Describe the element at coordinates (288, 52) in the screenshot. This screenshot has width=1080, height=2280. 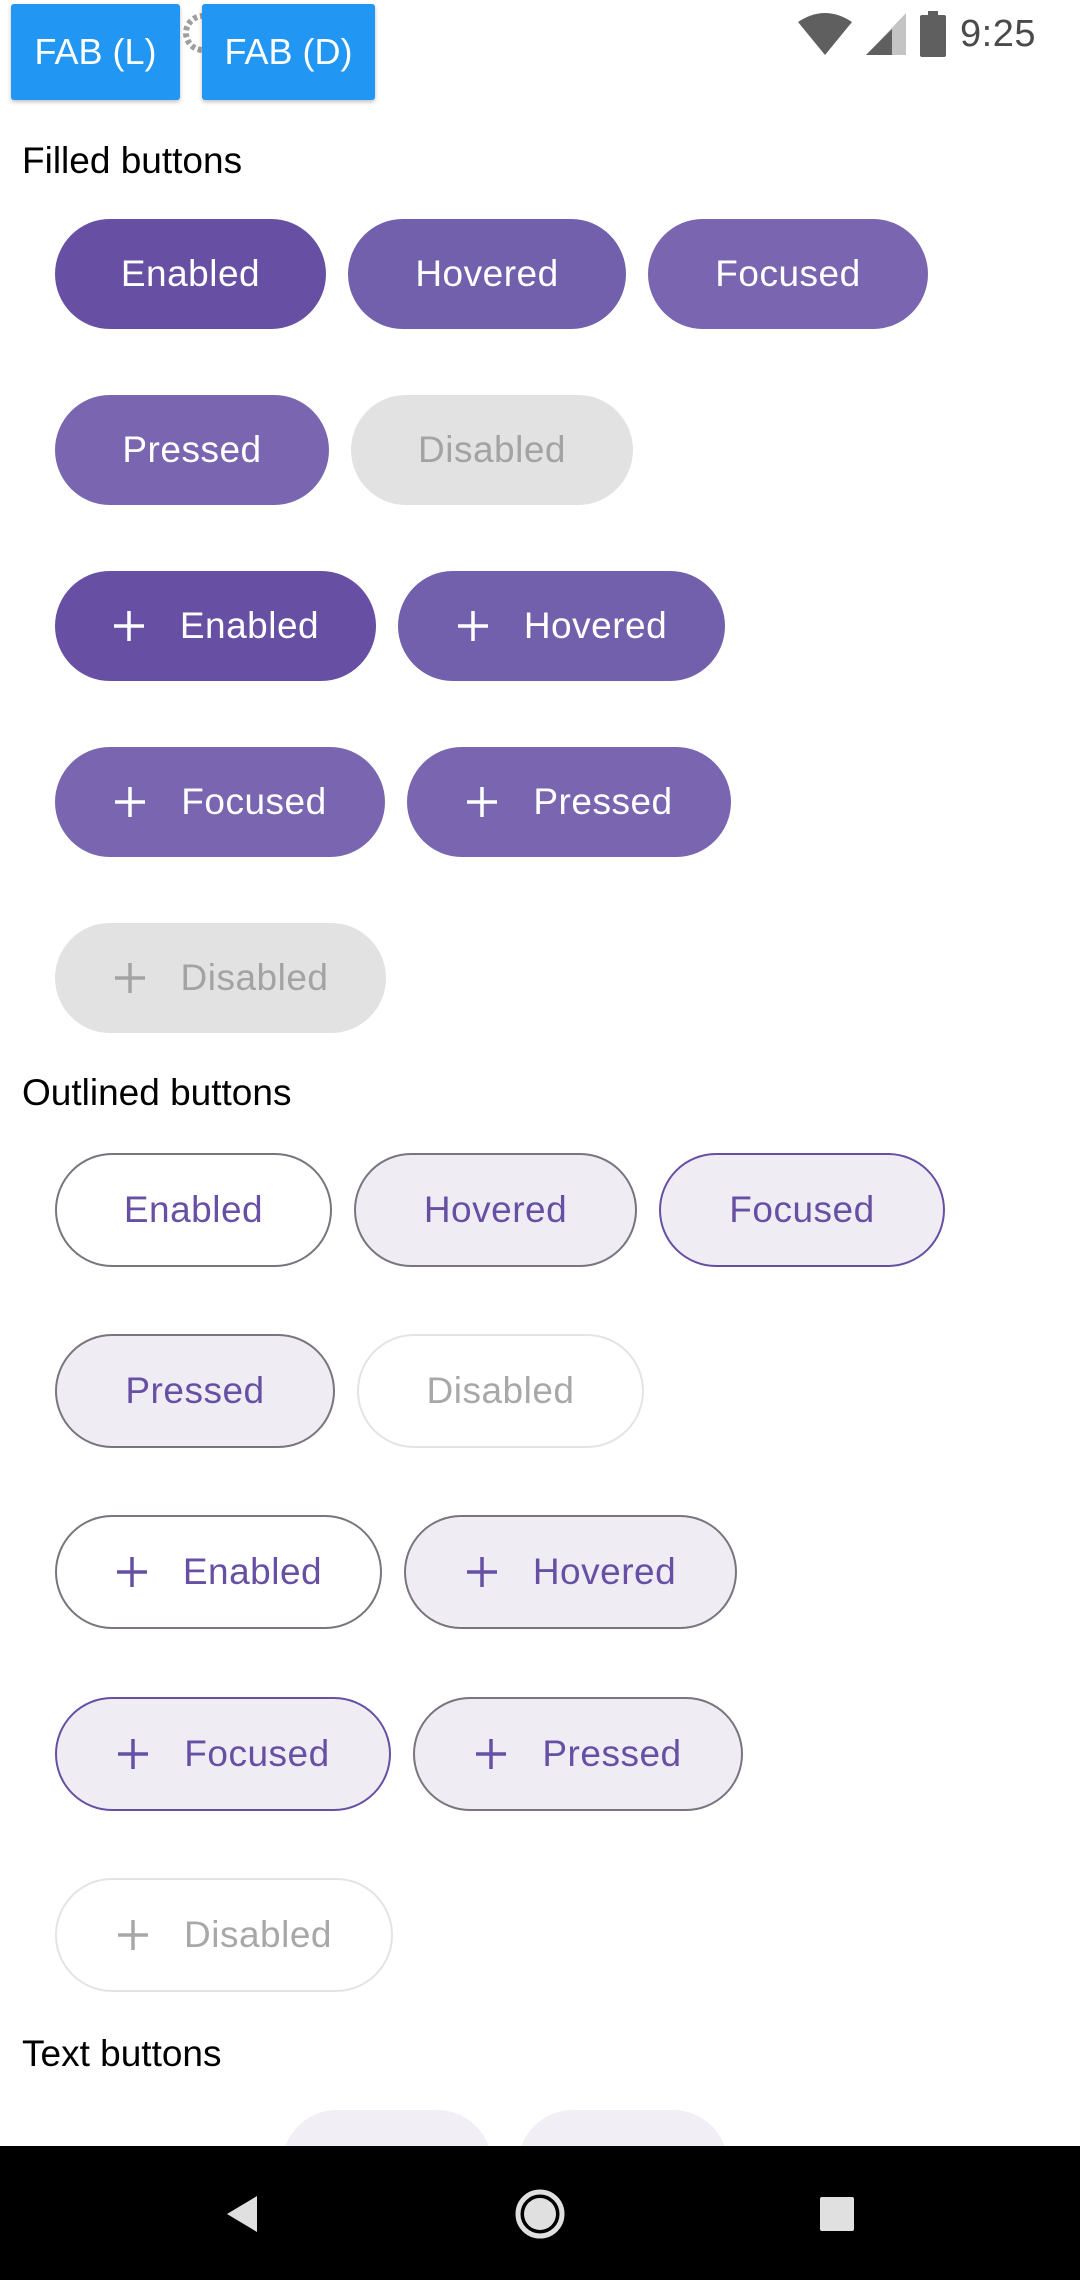
I see `fab-dark-button: FAB (D)` at that location.